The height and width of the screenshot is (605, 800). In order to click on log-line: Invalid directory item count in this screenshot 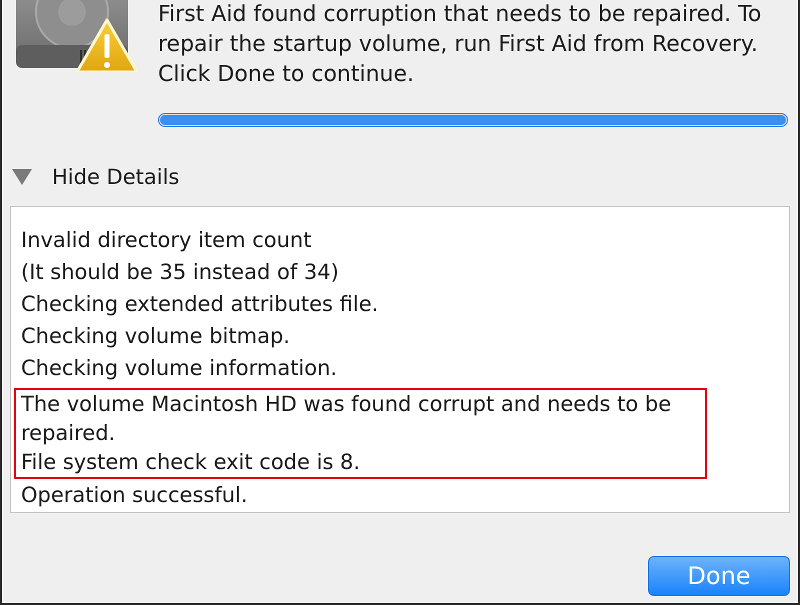, I will do `click(166, 240)`.